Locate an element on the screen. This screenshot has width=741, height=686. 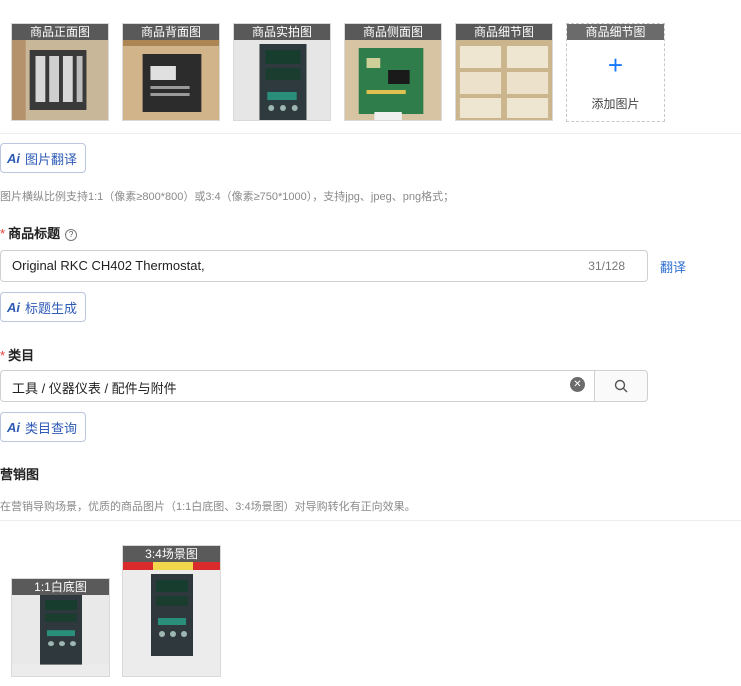
marketing-image-scene: 3:4场景图 is located at coordinates (171, 611).